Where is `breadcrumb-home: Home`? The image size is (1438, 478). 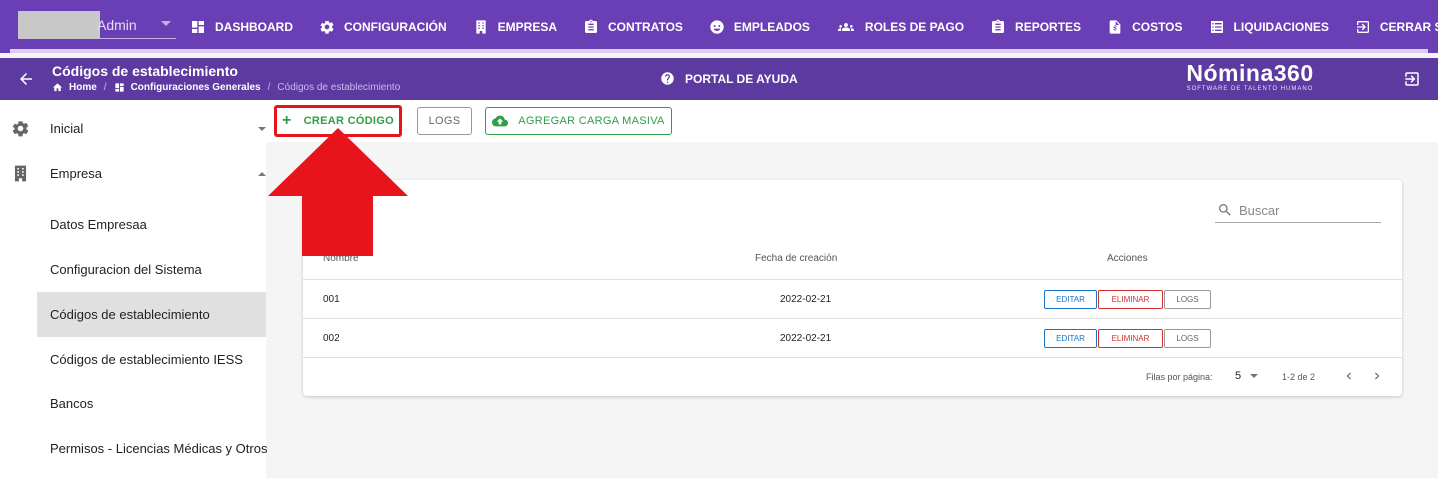 breadcrumb-home: Home is located at coordinates (74, 87).